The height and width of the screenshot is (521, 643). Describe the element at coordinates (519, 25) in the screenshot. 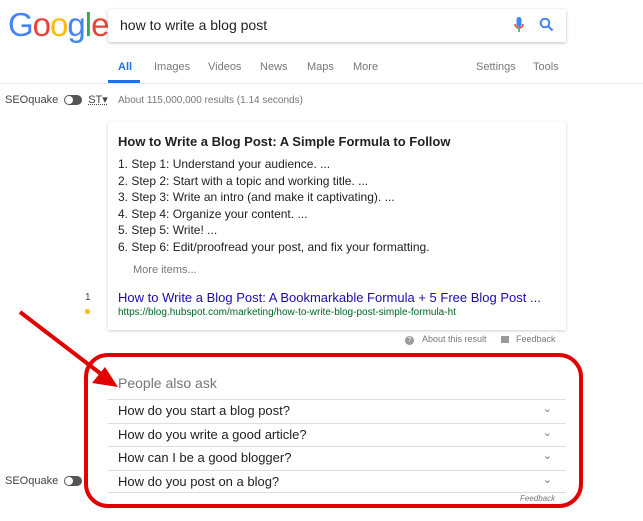

I see `microphone-icon` at that location.